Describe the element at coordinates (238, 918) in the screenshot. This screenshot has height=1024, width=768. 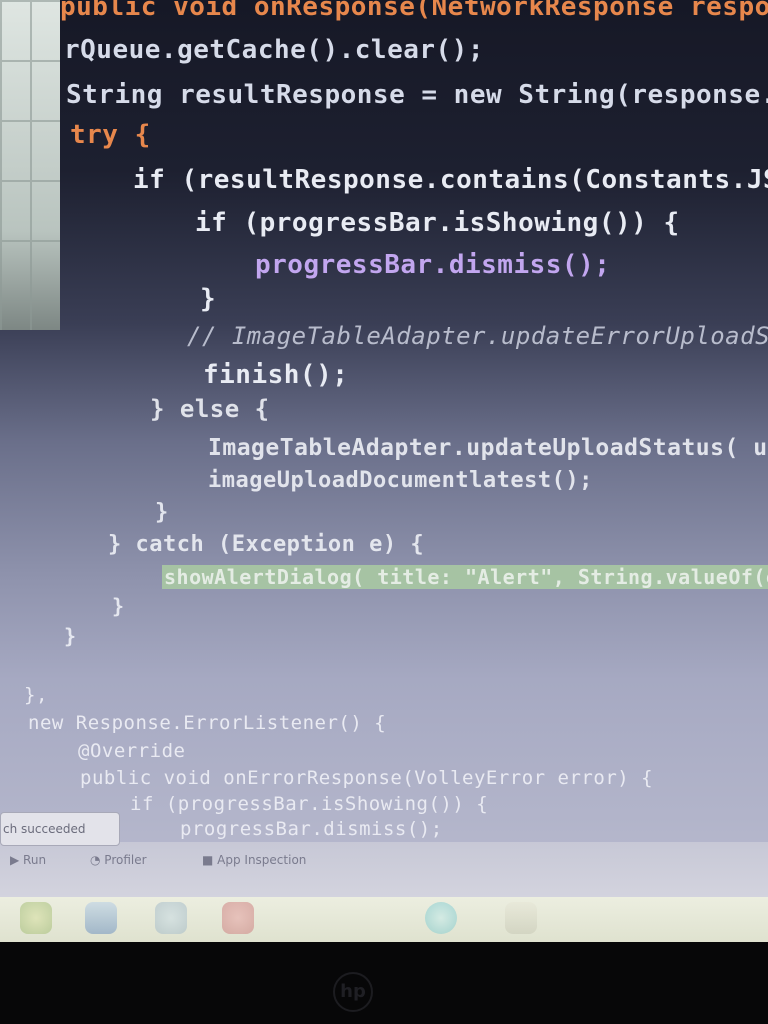
I see `paint-icon` at that location.